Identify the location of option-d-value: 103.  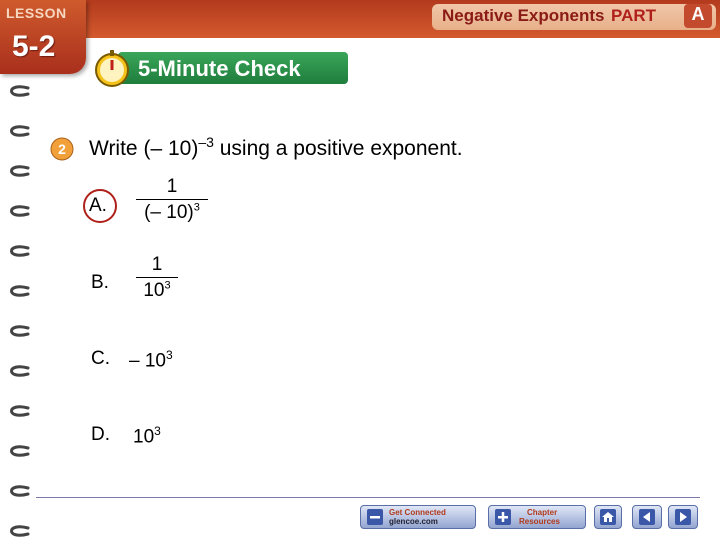
(147, 436).